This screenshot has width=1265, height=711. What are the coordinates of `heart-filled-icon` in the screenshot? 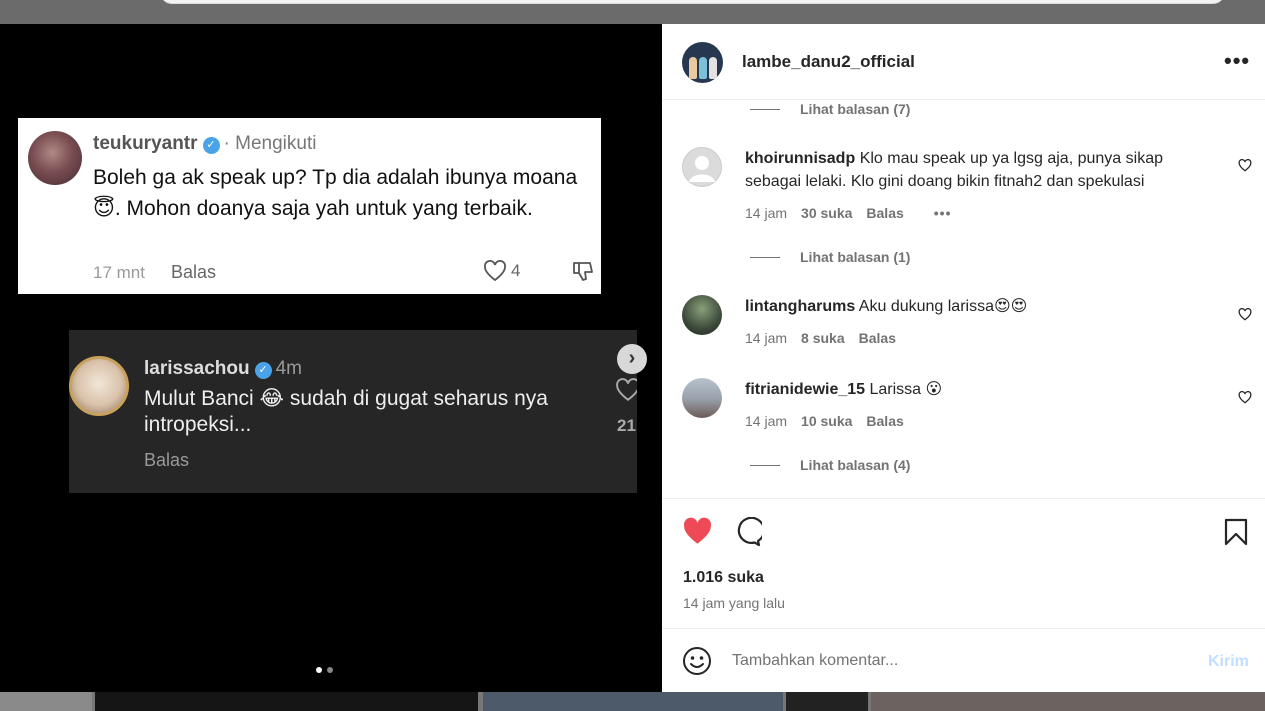 It's located at (697, 531).